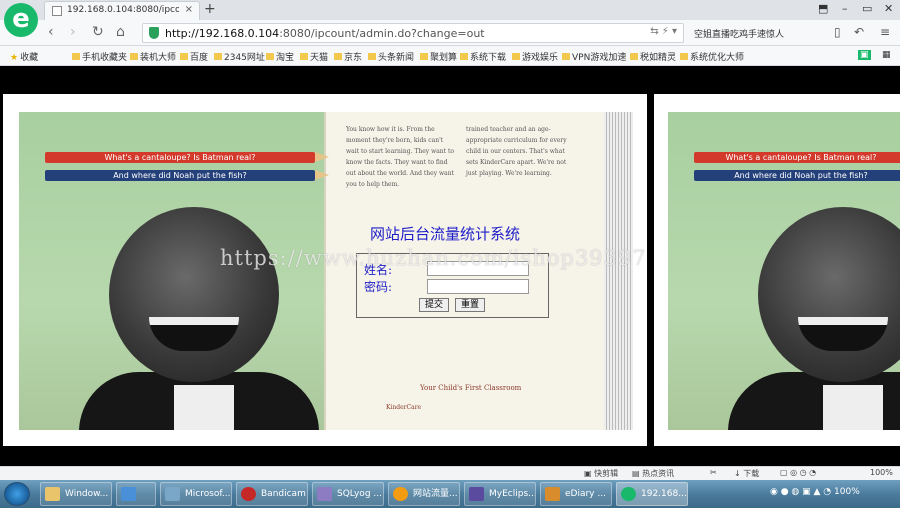 The width and height of the screenshot is (900, 508). What do you see at coordinates (888, 8) in the screenshot?
I see `close-window-icon: ✕` at bounding box center [888, 8].